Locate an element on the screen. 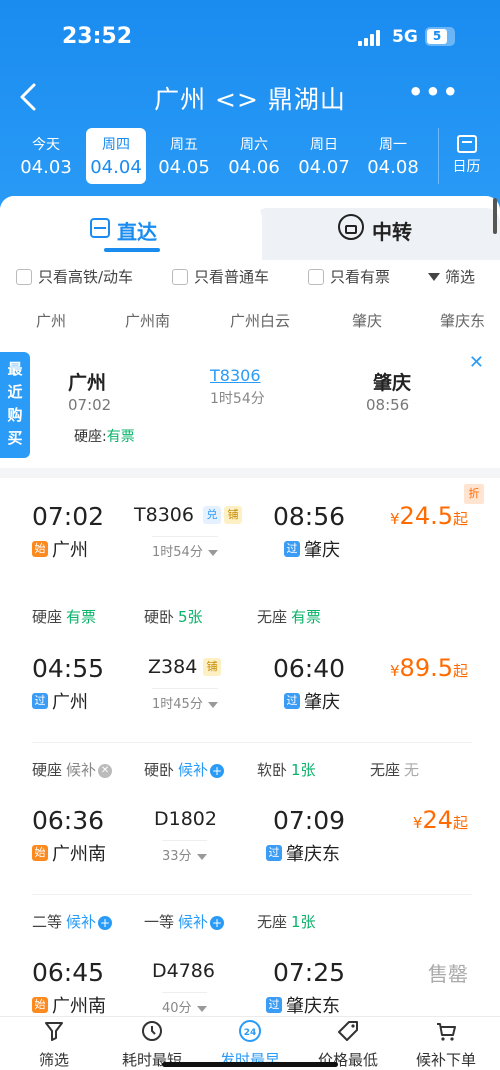 The width and height of the screenshot is (500, 1070). departure-time: 04:55 is located at coordinates (68, 668).